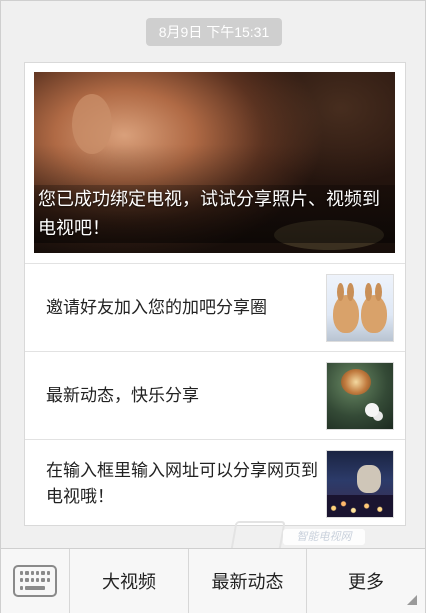  I want to click on watermark: 智能电视网, so click(324, 537).